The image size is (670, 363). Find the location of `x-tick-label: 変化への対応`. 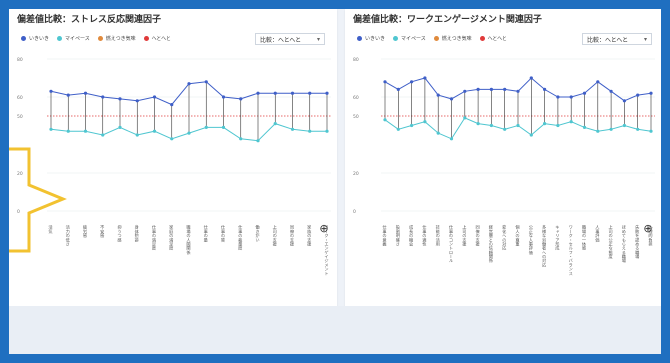

x-tick-label: 変化への対応 is located at coordinates (504, 238).